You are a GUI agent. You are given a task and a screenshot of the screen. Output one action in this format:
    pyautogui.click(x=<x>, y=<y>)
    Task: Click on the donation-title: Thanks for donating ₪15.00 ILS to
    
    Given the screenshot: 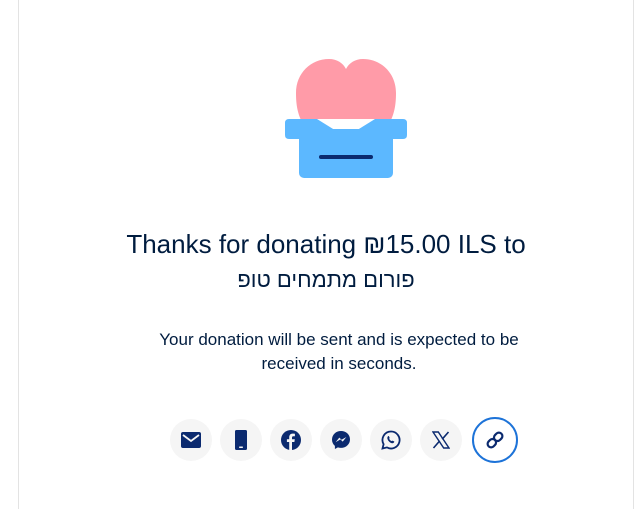 What is the action you would take?
    pyautogui.click(x=326, y=244)
    